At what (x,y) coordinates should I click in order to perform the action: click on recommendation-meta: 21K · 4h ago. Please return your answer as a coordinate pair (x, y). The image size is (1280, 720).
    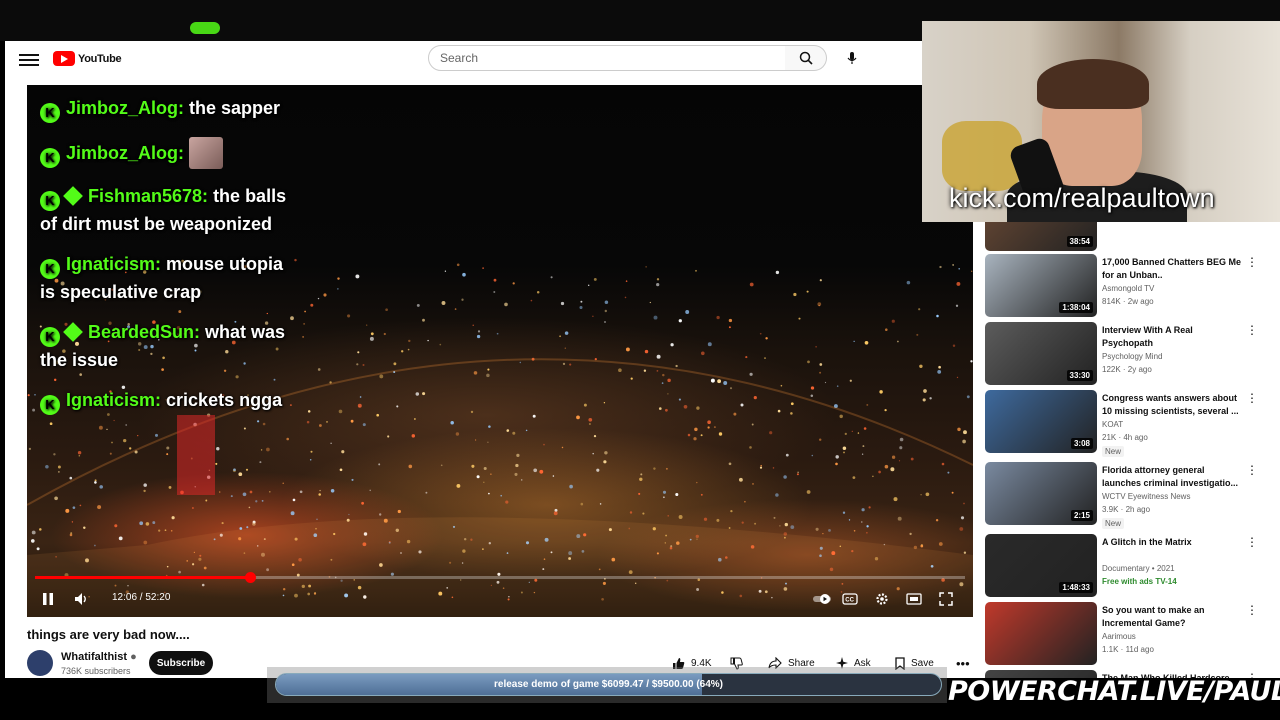
    Looking at the image, I should click on (1125, 437).